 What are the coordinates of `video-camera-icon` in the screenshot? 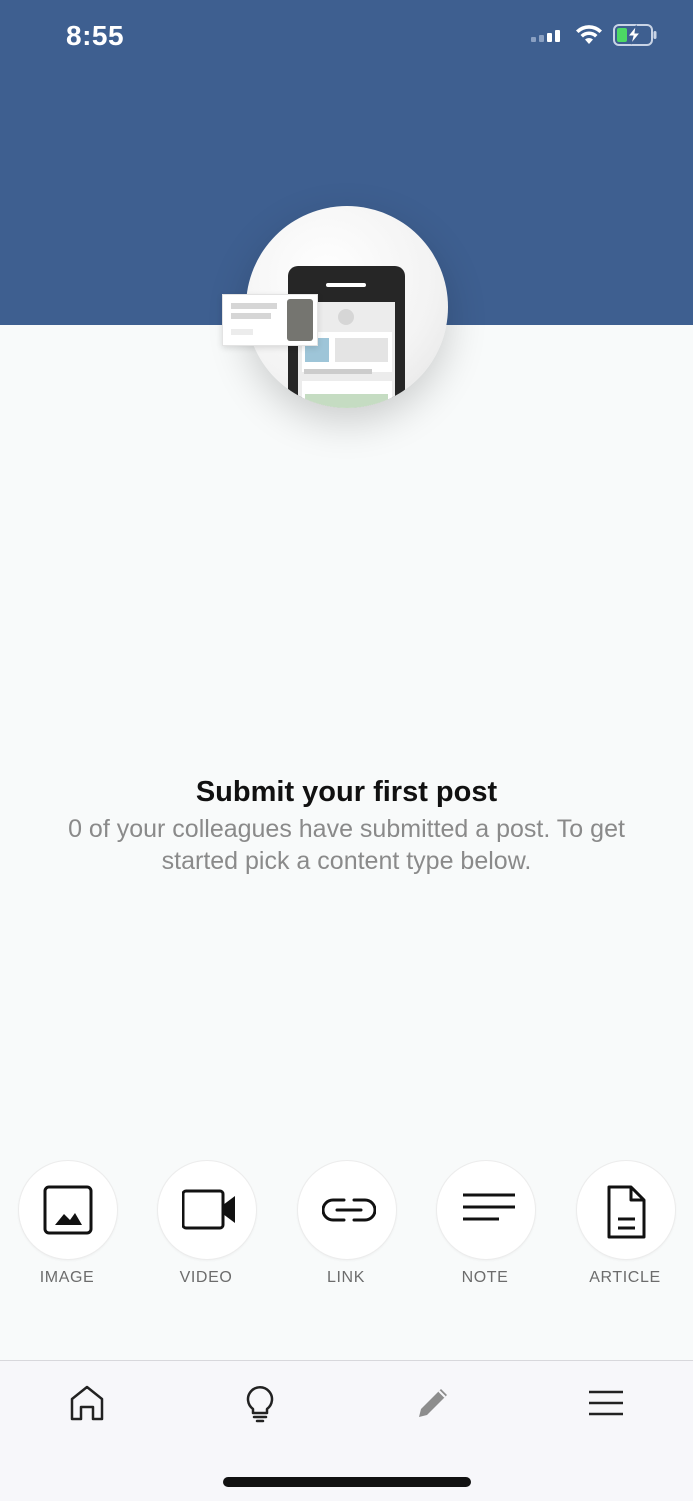 It's located at (208, 1209).